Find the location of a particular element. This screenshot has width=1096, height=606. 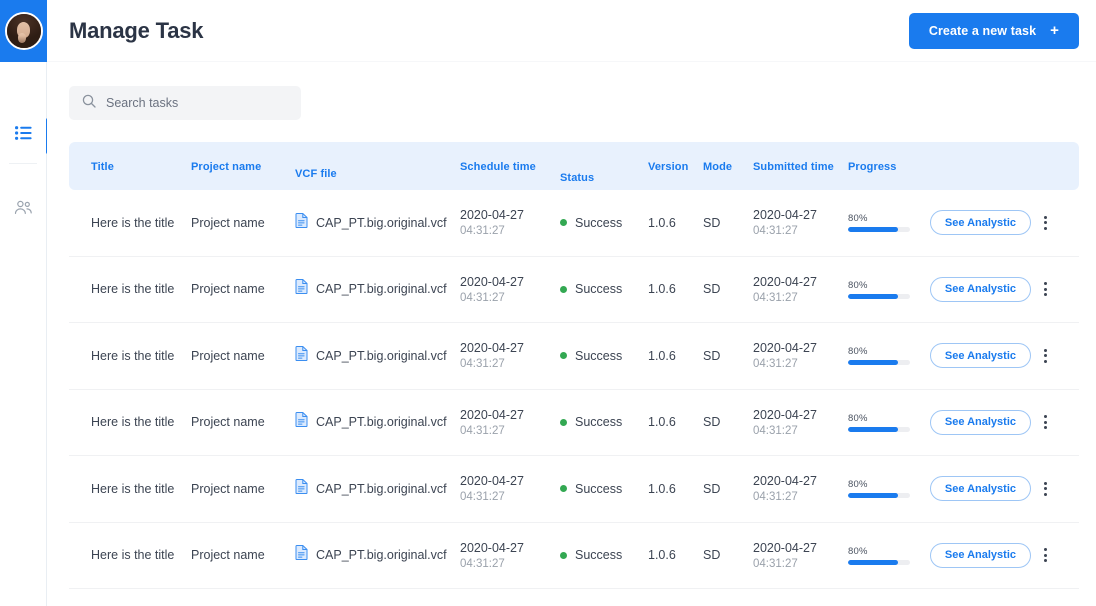

table-header-cell-schedule: Schedule time is located at coordinates (498, 167).